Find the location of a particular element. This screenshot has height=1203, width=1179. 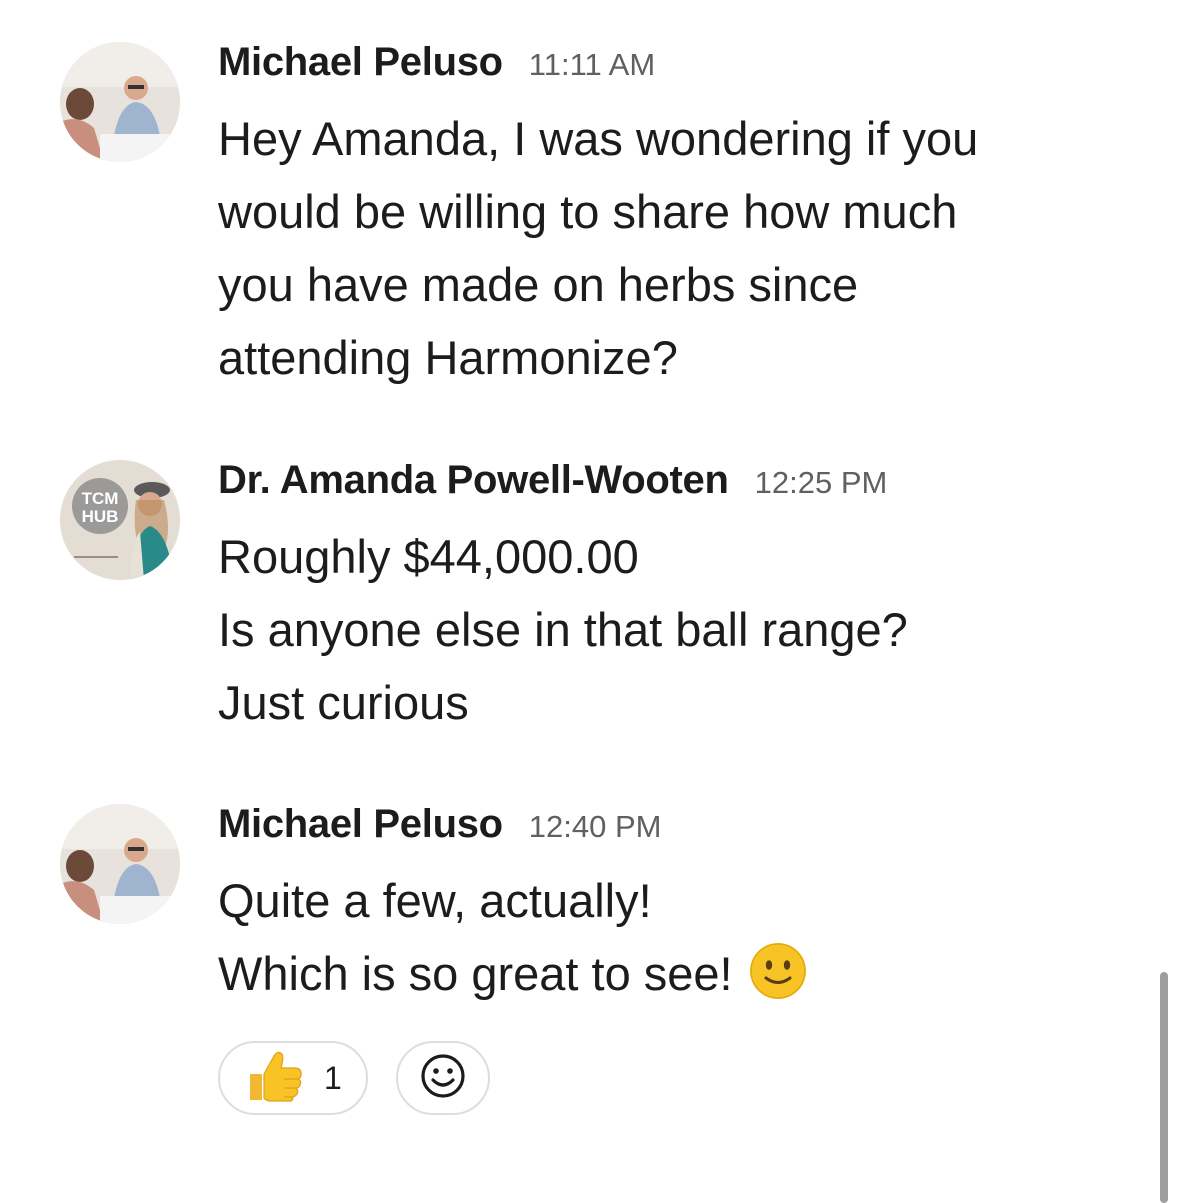

reactions-bar: 1 is located at coordinates (354, 1078).